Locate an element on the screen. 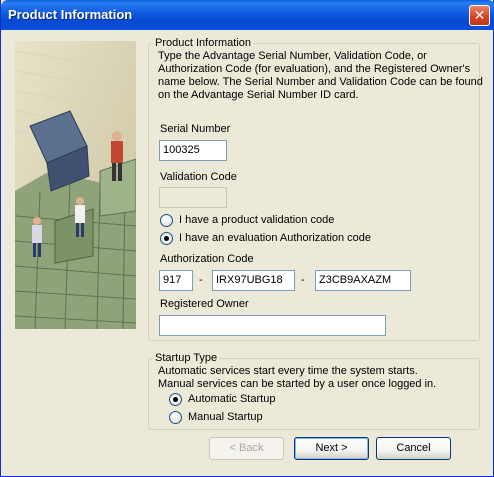 The height and width of the screenshot is (477, 494). automatic-startup-radio-label: Automatic Startup is located at coordinates (232, 399).